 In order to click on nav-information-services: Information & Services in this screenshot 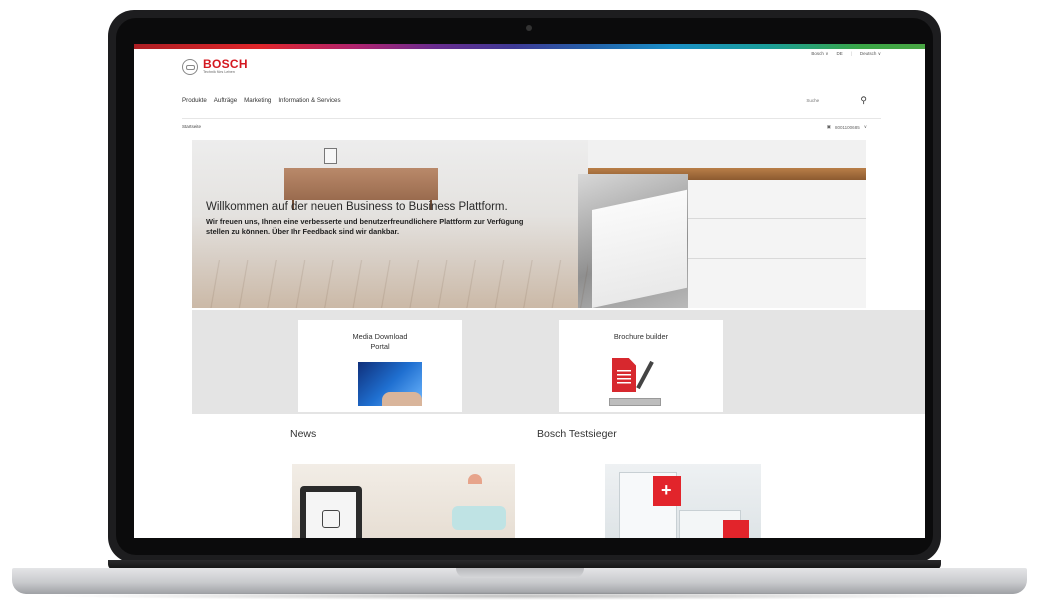, I will do `click(309, 100)`.